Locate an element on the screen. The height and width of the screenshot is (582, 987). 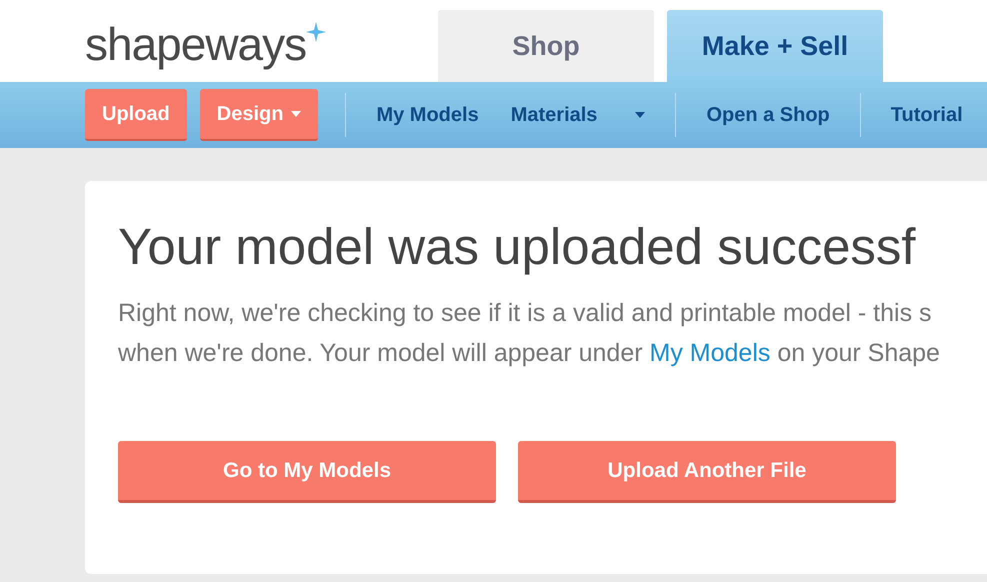
nav-tab: Shop is located at coordinates (546, 46).